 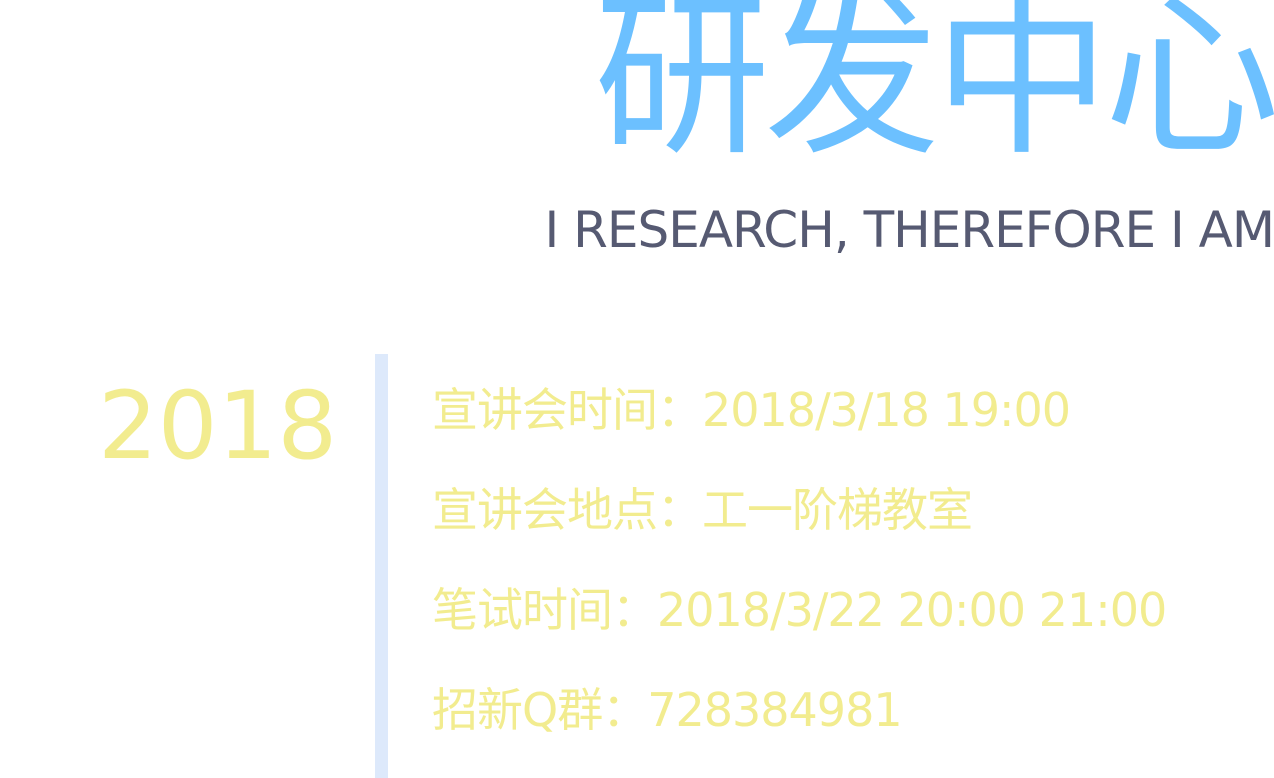 What do you see at coordinates (933, 90) in the screenshot?
I see `page-title: 研发中心` at bounding box center [933, 90].